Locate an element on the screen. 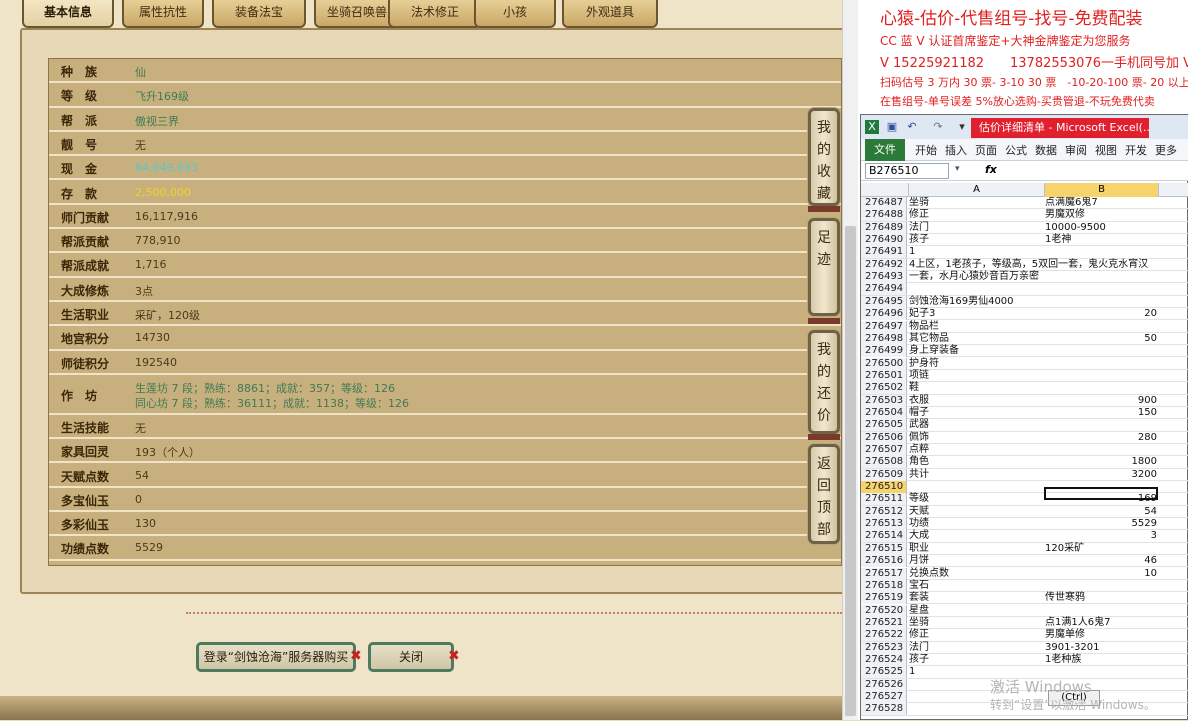 This screenshot has width=1188, height=721. sheet-row: 276494 is located at coordinates (1024, 289).